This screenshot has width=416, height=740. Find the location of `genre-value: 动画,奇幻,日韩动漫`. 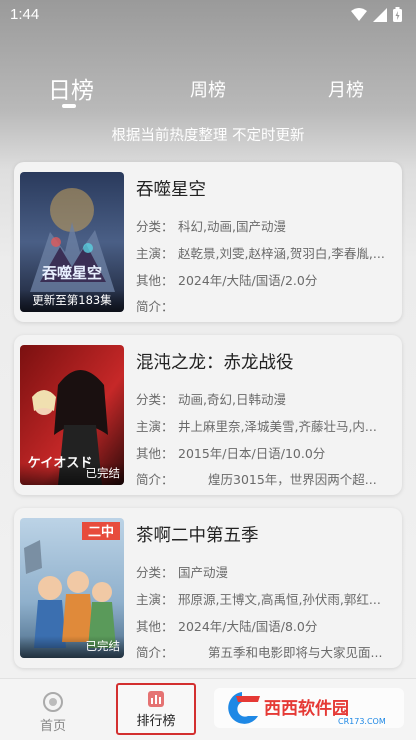

genre-value: 动画,奇幻,日韩动漫 is located at coordinates (232, 399).